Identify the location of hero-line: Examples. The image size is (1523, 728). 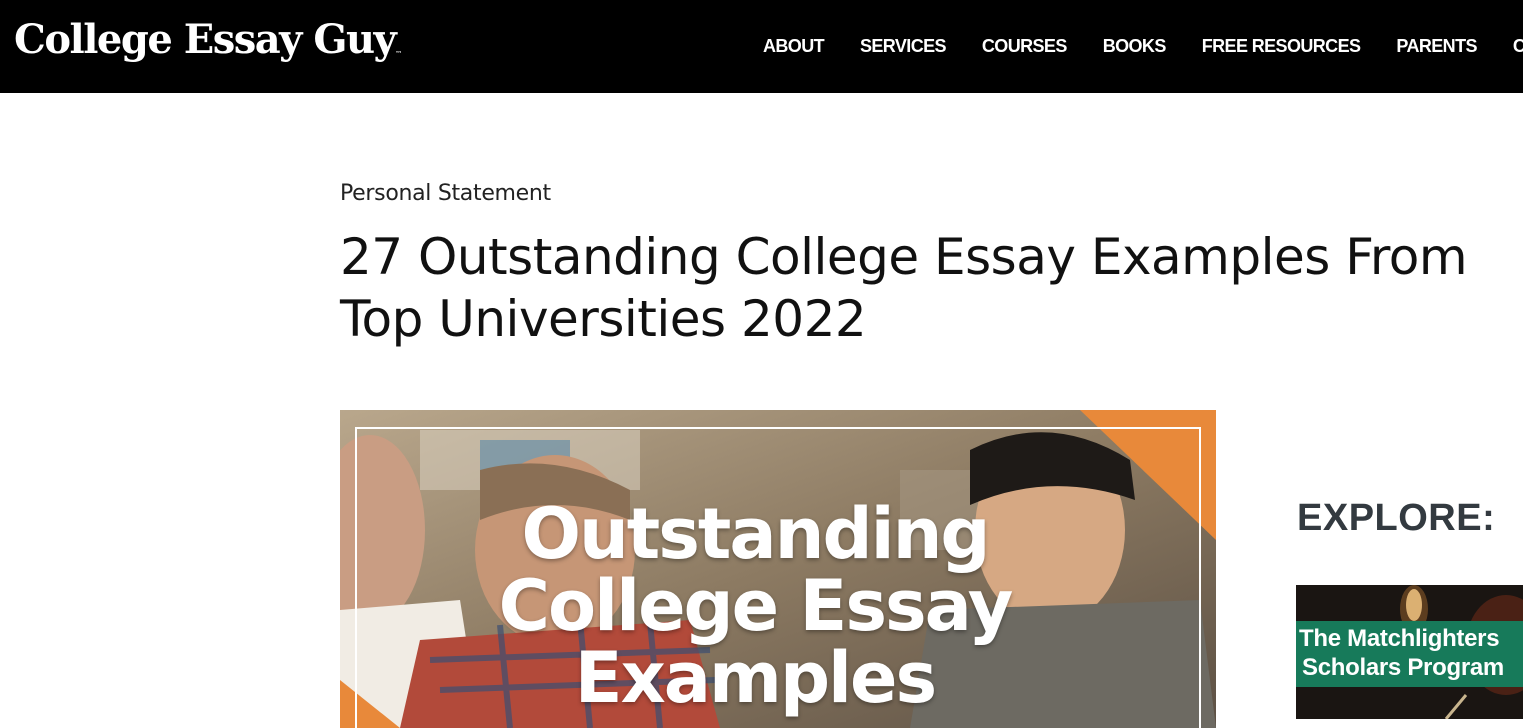
(755, 678).